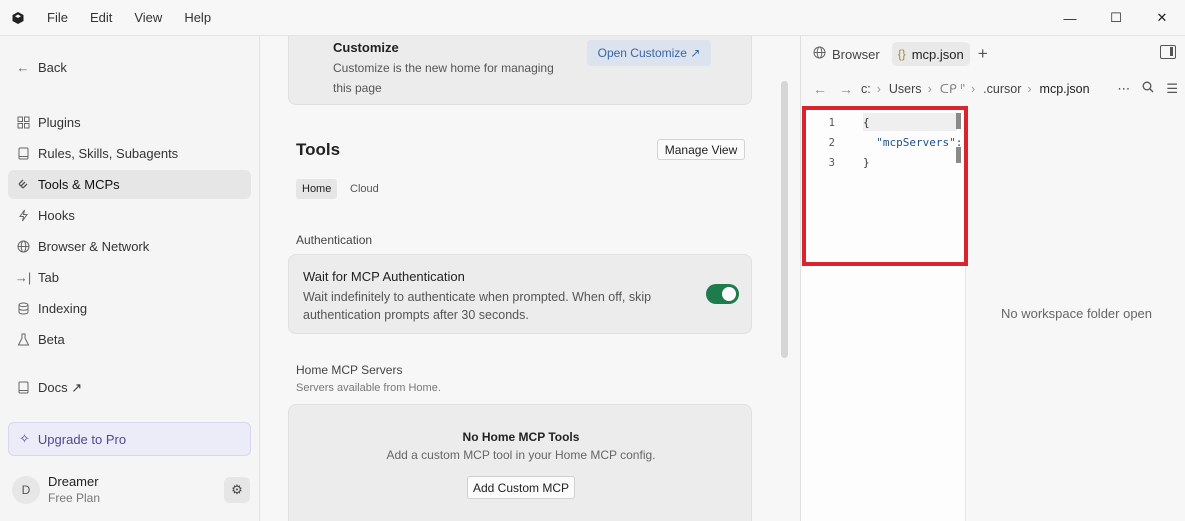 The width and height of the screenshot is (1185, 521). What do you see at coordinates (1168, 52) in the screenshot?
I see `toggle-panel-icon` at bounding box center [1168, 52].